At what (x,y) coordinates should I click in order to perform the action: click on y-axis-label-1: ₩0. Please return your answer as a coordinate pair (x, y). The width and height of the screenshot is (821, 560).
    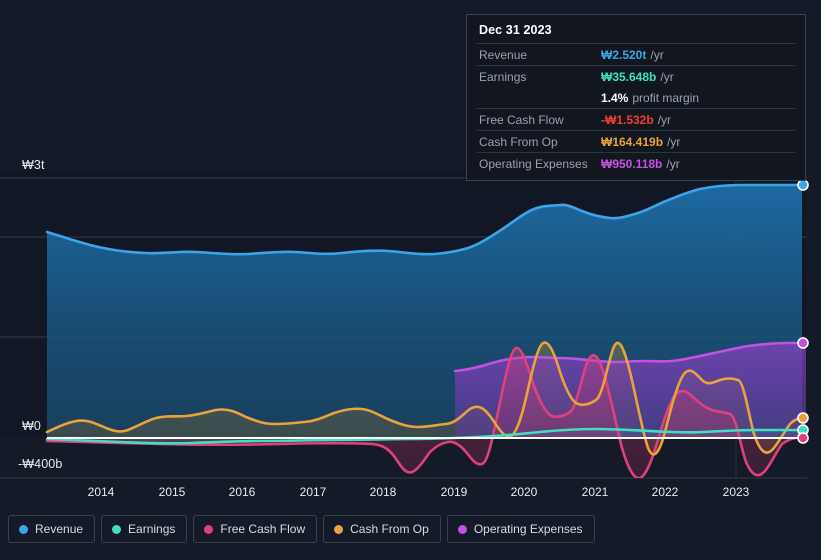
    Looking at the image, I should click on (31, 426).